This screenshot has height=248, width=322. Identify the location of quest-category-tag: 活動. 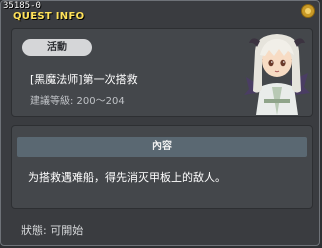
(57, 47).